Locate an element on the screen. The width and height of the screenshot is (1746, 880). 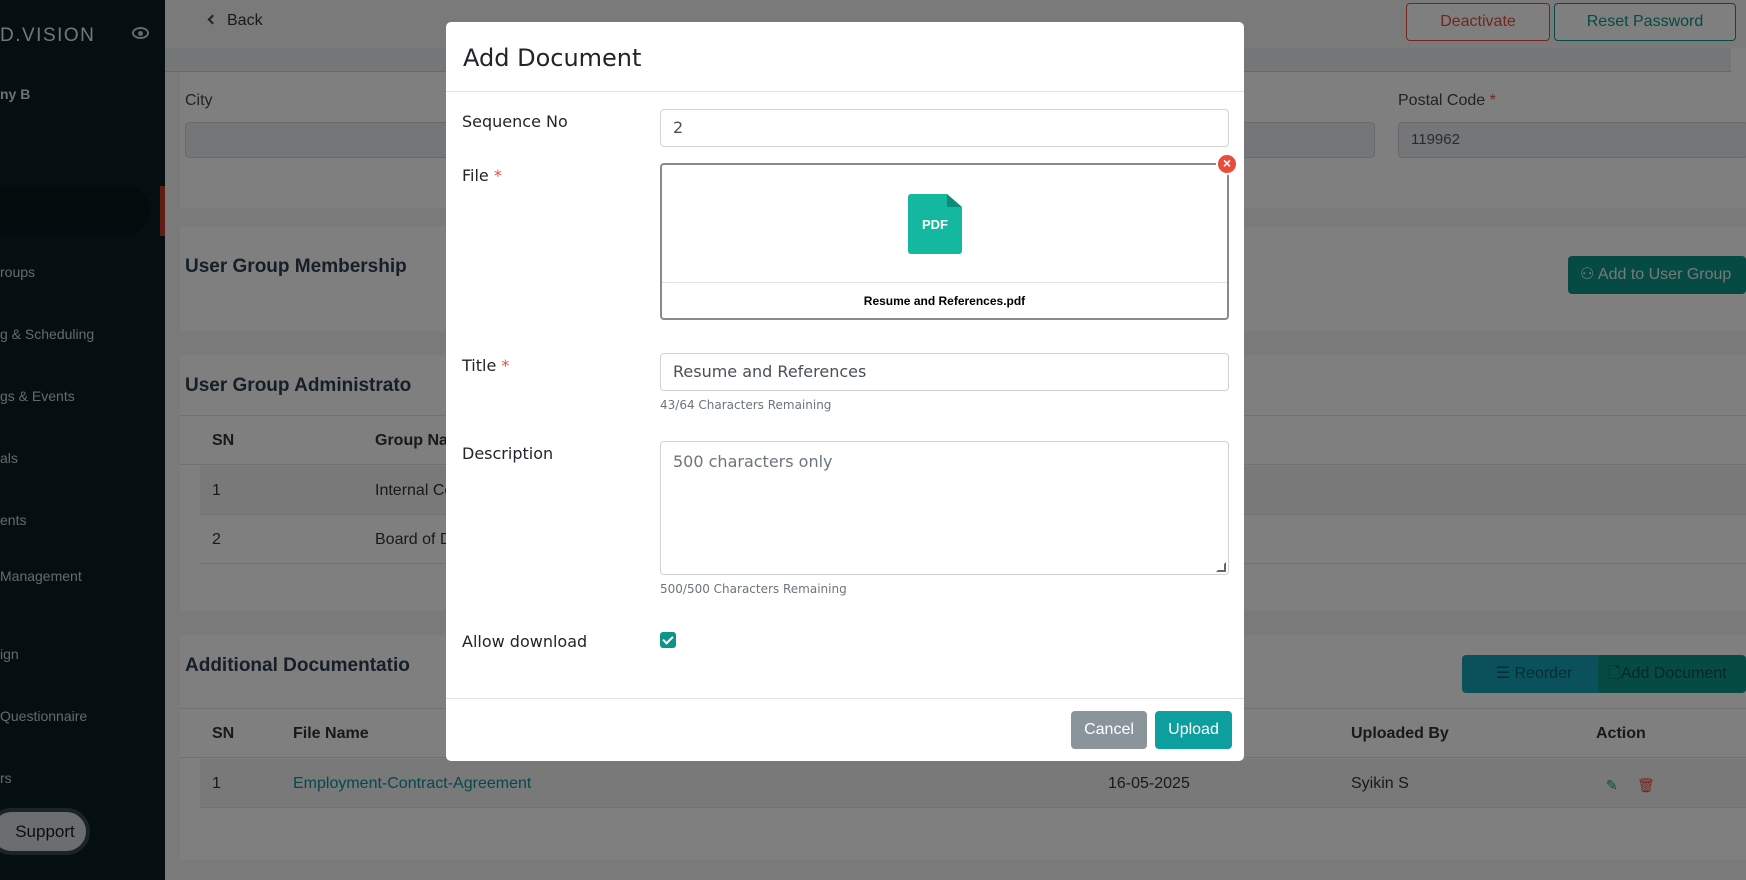
description-label: Description is located at coordinates (508, 453).